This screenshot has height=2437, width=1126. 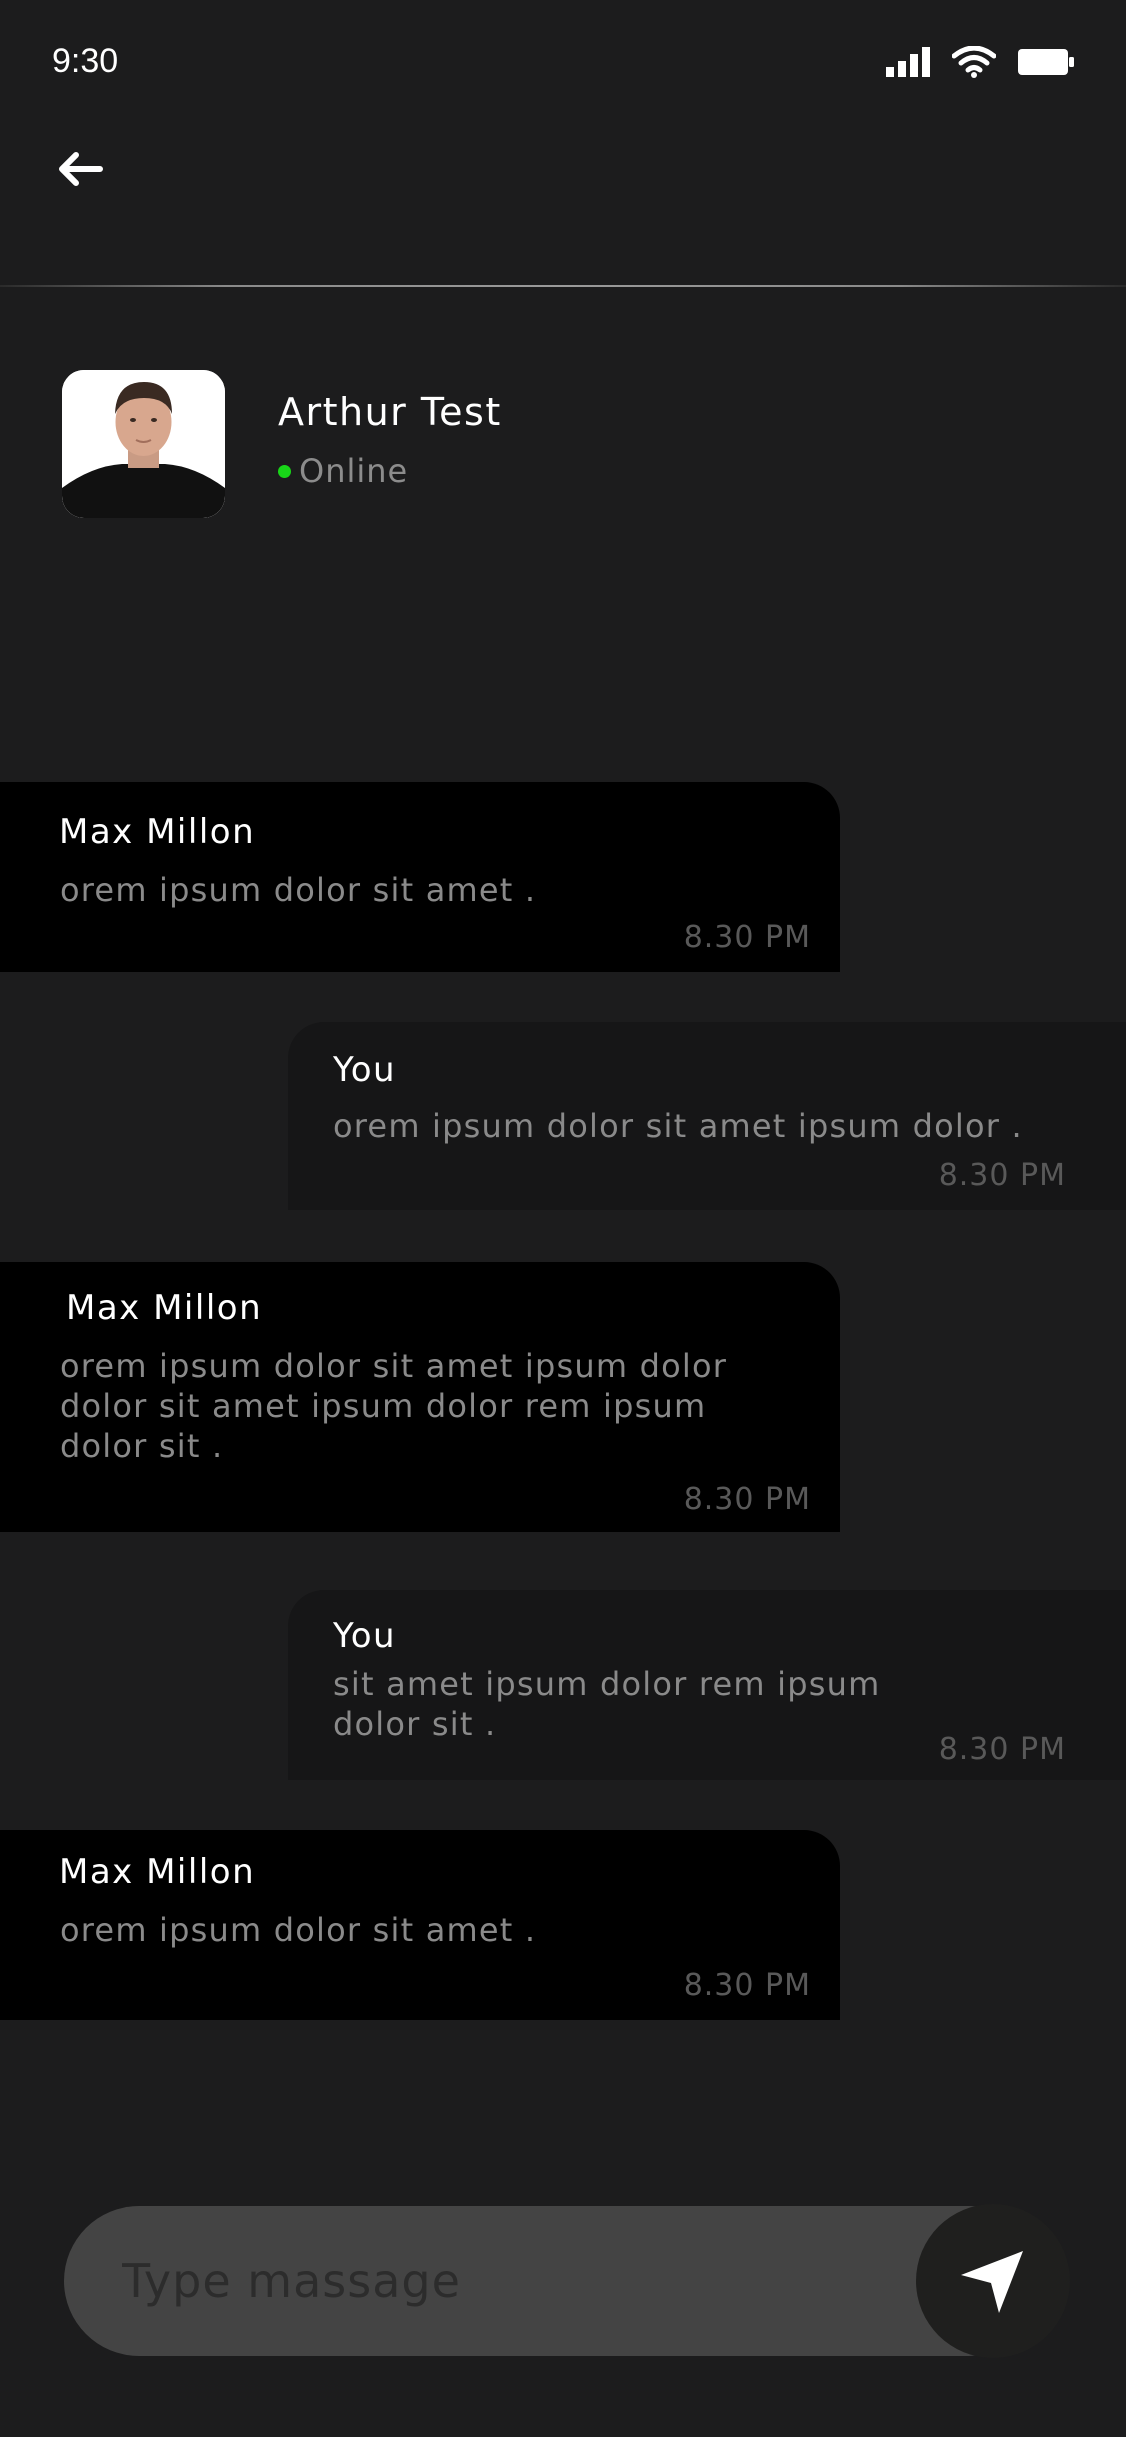 I want to click on signal-icon, so click(x=908, y=62).